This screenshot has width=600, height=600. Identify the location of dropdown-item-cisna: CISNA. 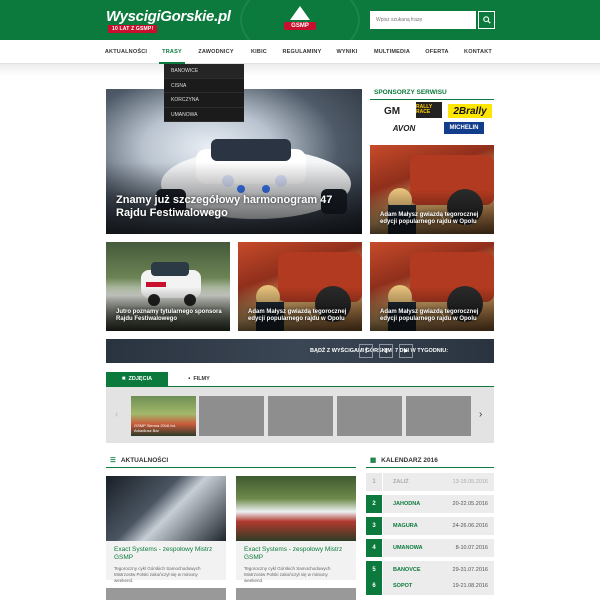
(204, 86).